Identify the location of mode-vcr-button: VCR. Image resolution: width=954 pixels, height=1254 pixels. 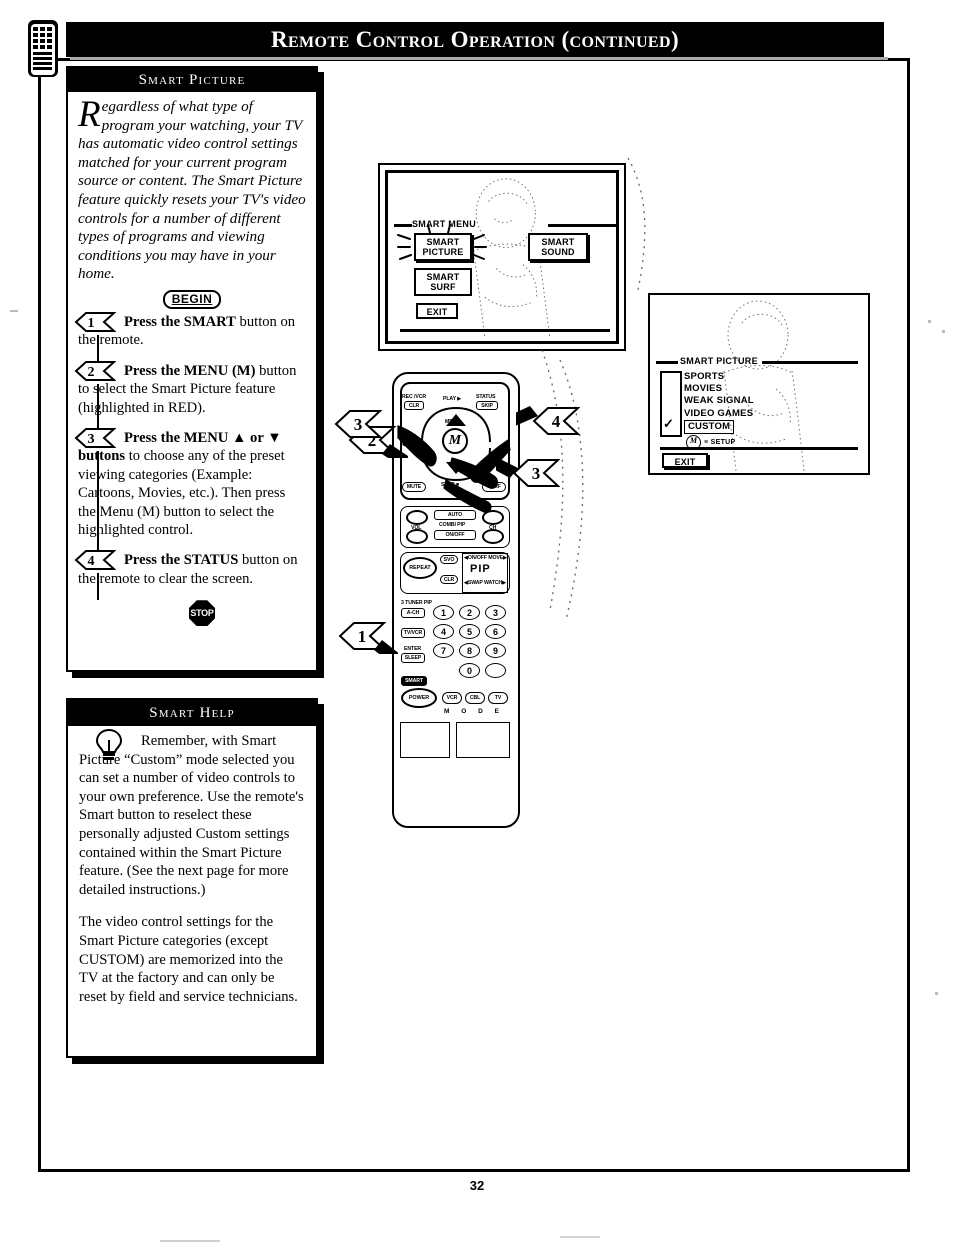
(452, 698).